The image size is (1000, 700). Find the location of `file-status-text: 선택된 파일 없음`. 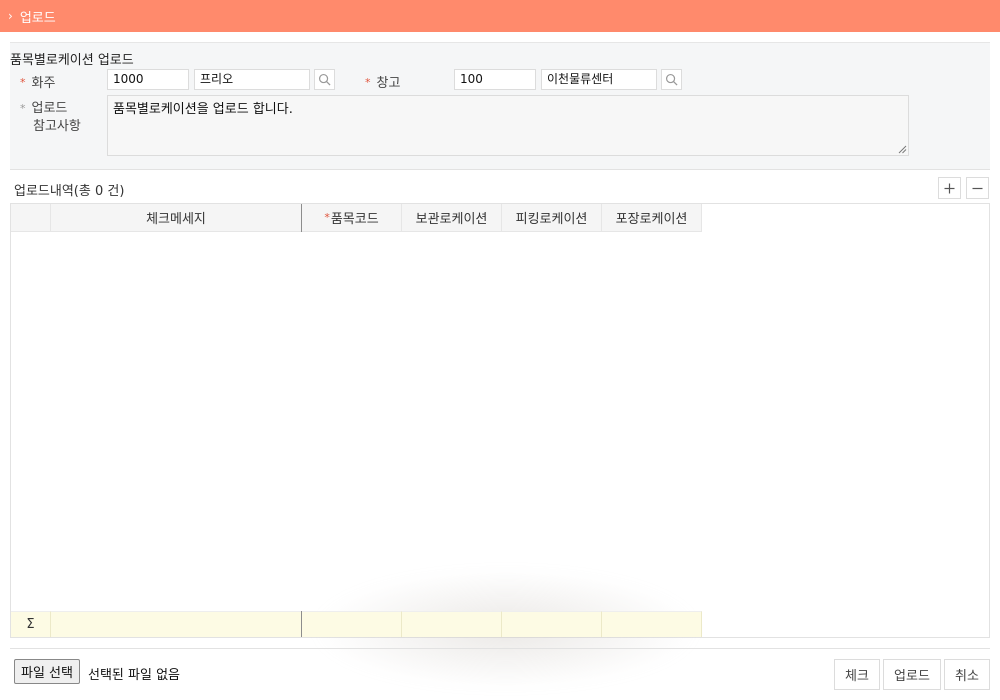

file-status-text: 선택된 파일 없음 is located at coordinates (134, 675).